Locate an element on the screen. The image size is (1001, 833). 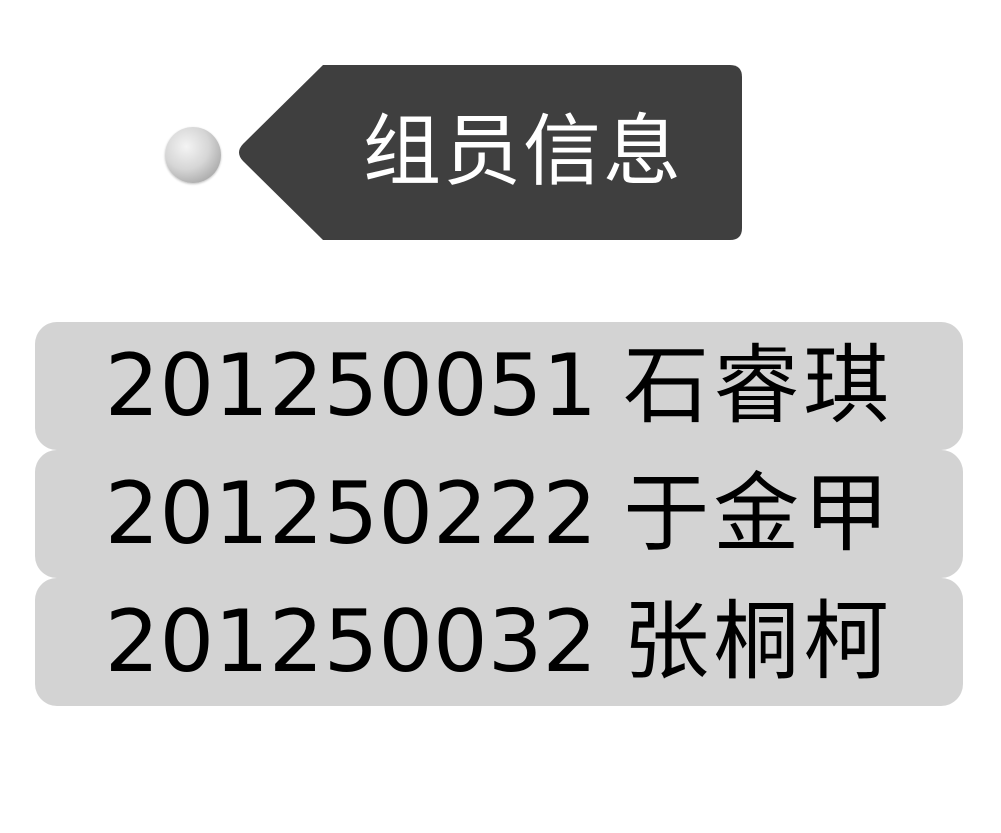
section-tag: 组员信息 is located at coordinates (488, 152).